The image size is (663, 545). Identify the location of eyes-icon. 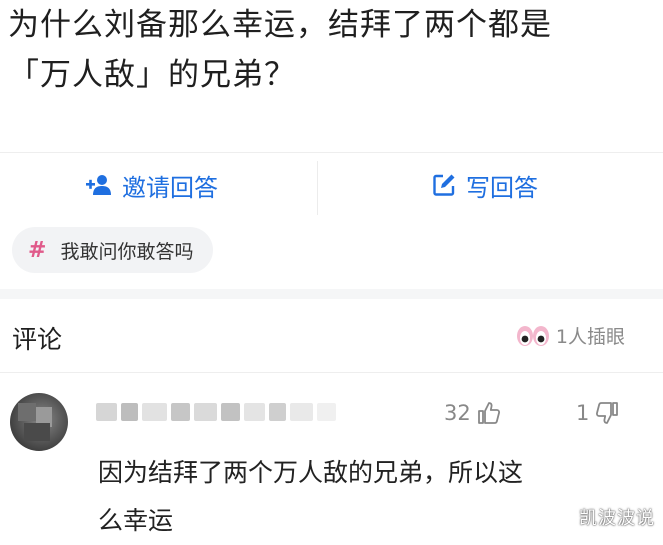
(533, 336).